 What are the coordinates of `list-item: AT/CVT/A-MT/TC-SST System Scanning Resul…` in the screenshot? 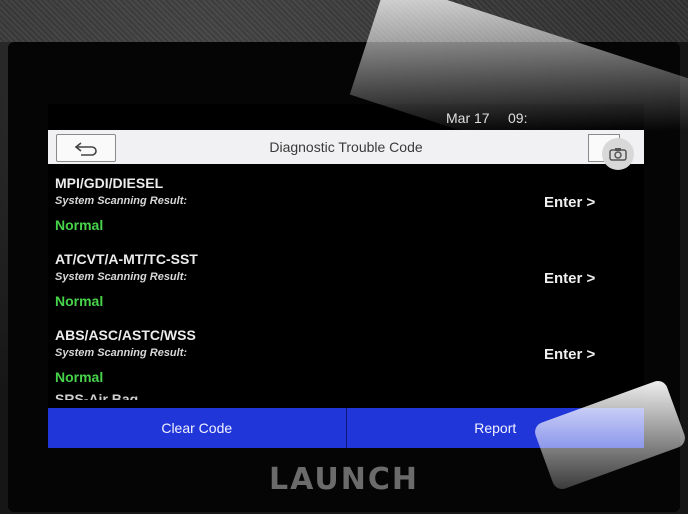 It's located at (346, 278).